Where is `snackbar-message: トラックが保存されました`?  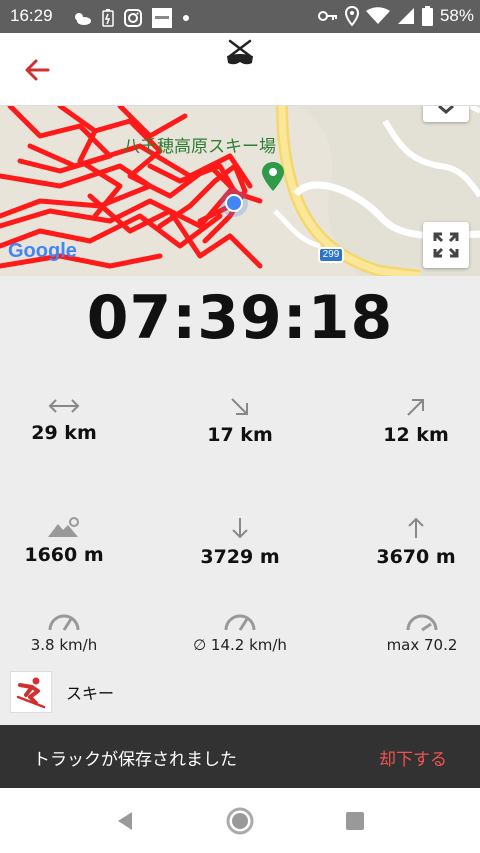
snackbar-message: トラックが保存されました is located at coordinates (135, 760).